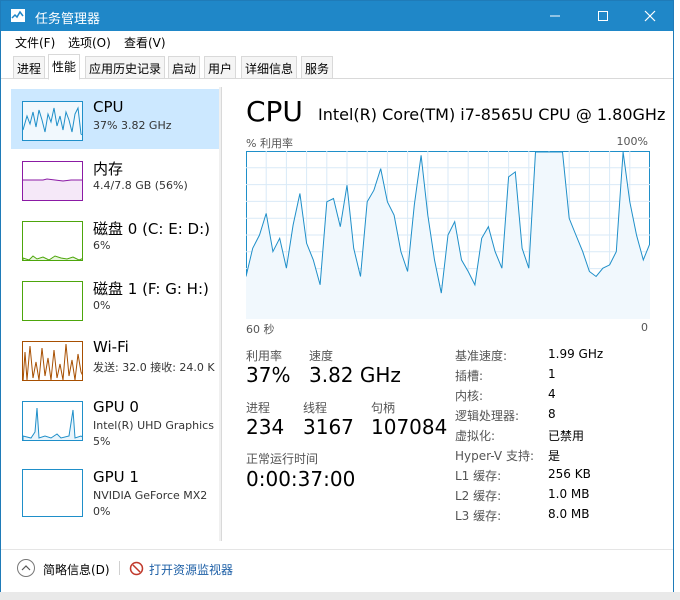  I want to click on processes-label: 进程, so click(258, 408).